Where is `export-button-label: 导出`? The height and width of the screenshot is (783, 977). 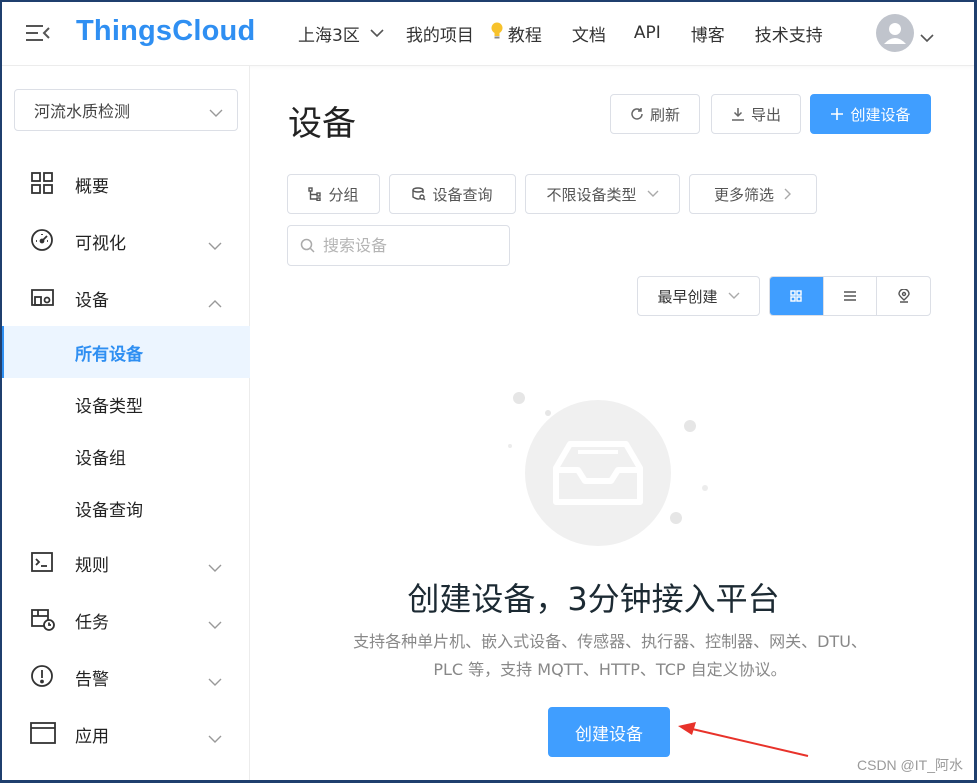
export-button-label: 导出 is located at coordinates (765, 114).